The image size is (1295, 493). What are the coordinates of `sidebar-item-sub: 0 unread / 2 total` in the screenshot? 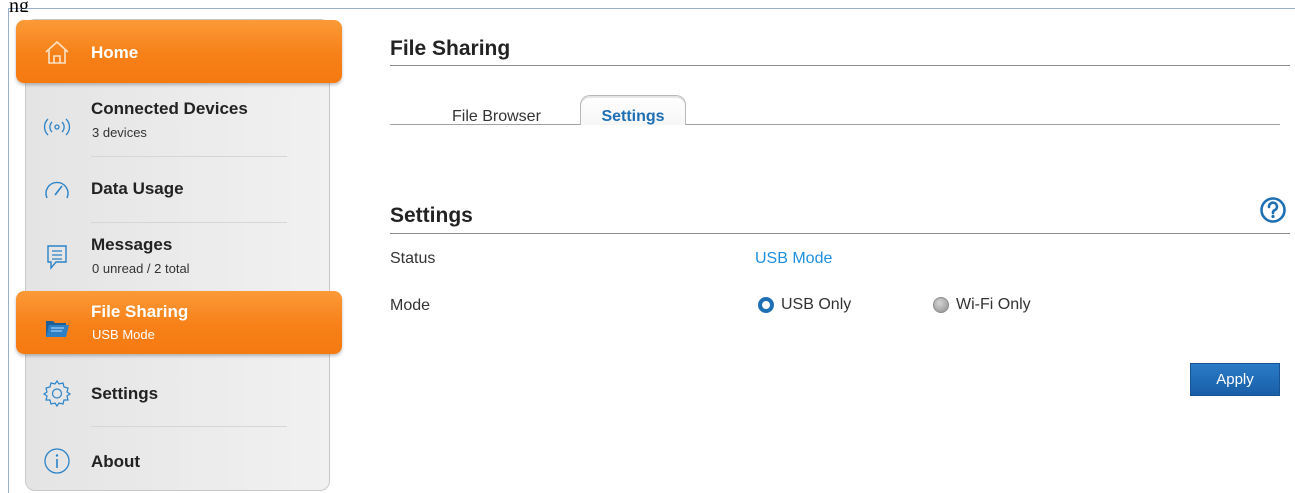 It's located at (141, 268).